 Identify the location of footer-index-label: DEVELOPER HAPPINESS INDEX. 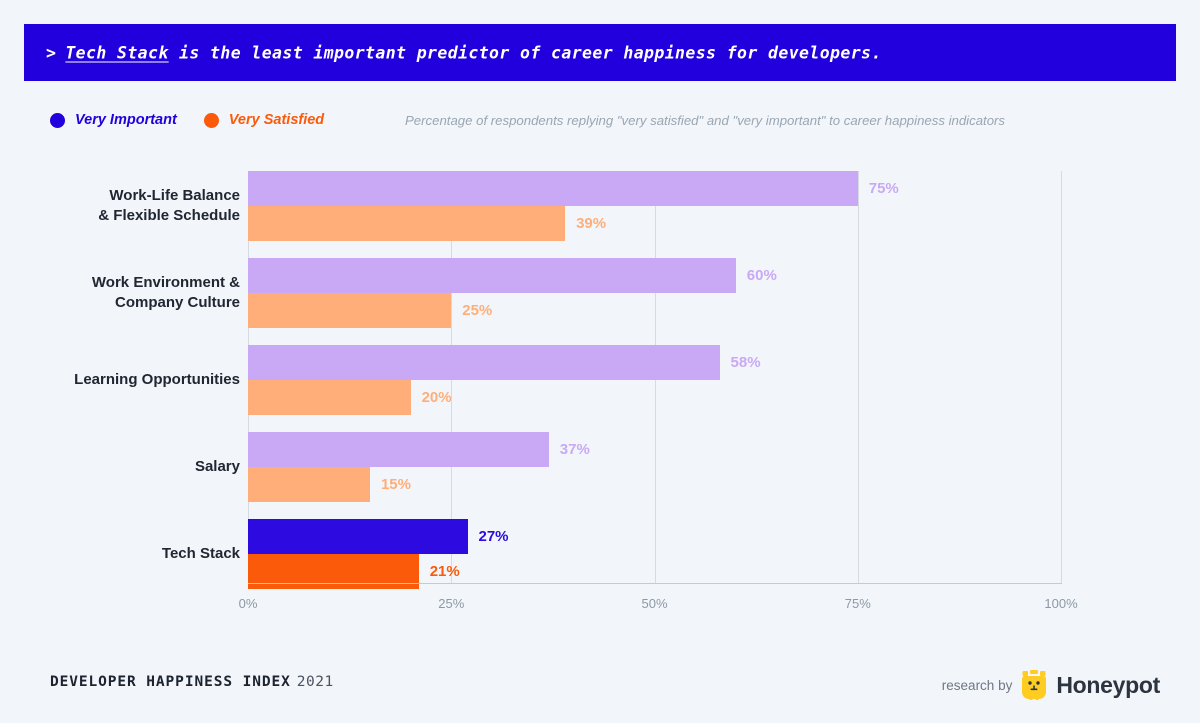
(170, 682).